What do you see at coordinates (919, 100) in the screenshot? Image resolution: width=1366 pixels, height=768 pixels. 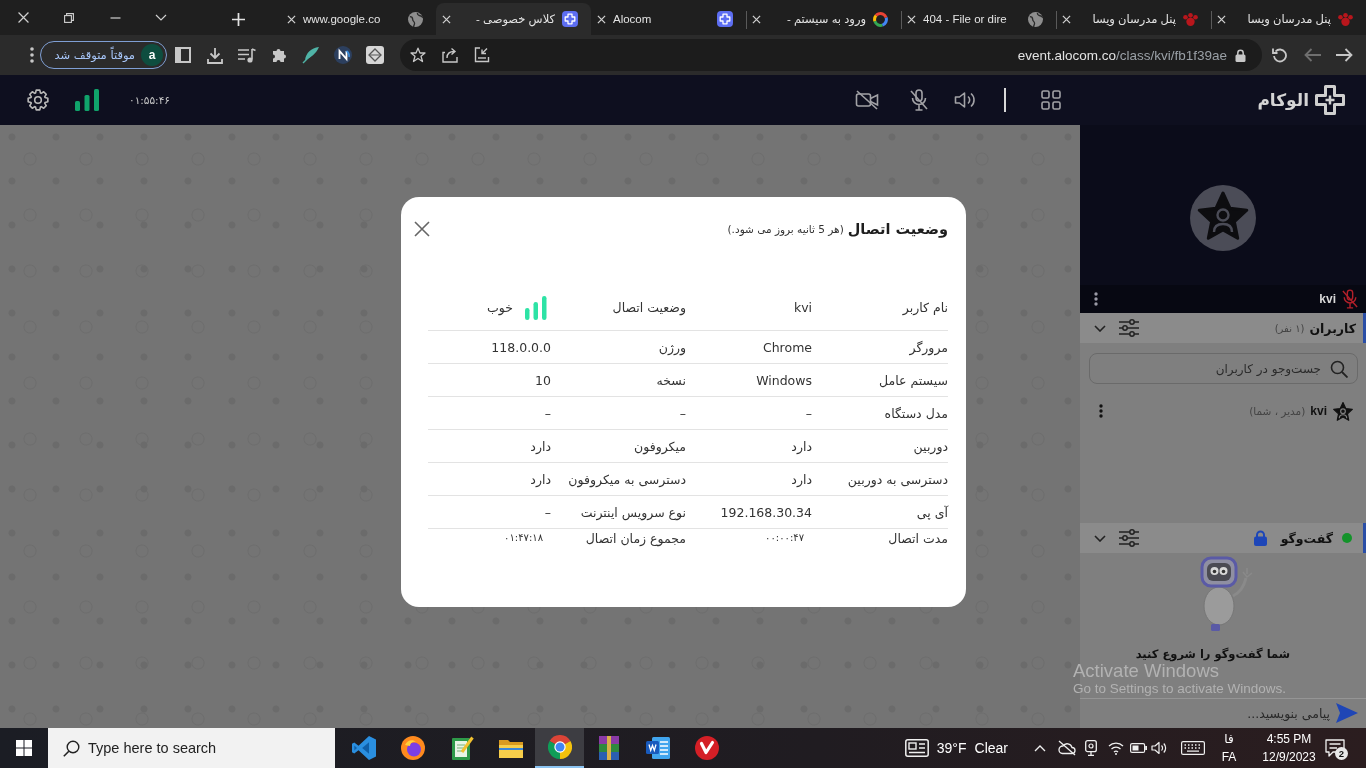 I see `mic-off-icon` at bounding box center [919, 100].